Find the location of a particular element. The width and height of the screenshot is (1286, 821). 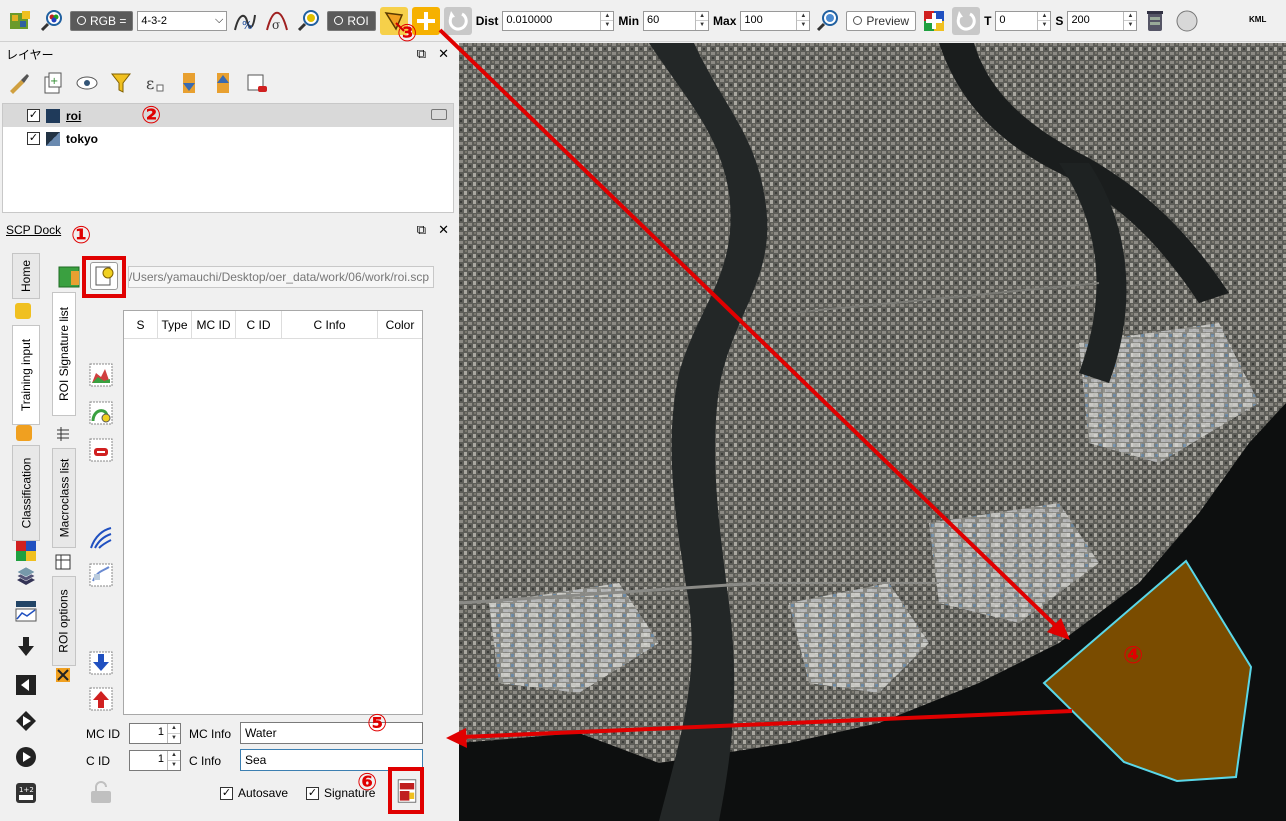

s-spinbox: 200 ▲ ▼ is located at coordinates (1102, 20).